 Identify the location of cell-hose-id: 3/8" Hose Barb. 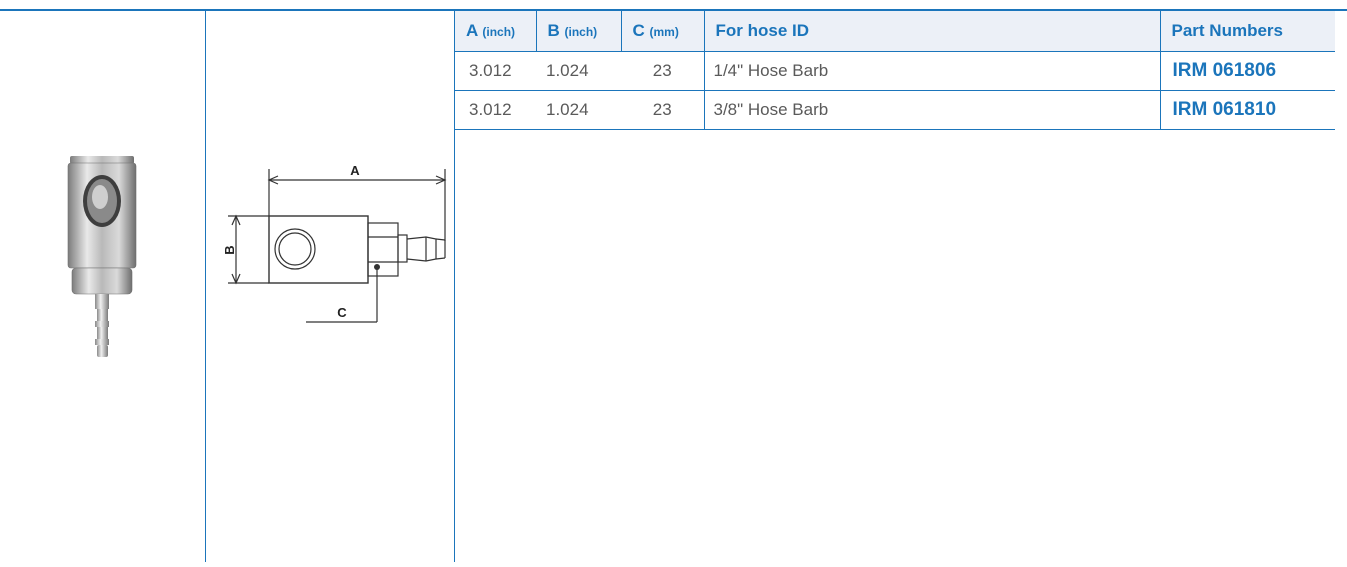
(932, 110).